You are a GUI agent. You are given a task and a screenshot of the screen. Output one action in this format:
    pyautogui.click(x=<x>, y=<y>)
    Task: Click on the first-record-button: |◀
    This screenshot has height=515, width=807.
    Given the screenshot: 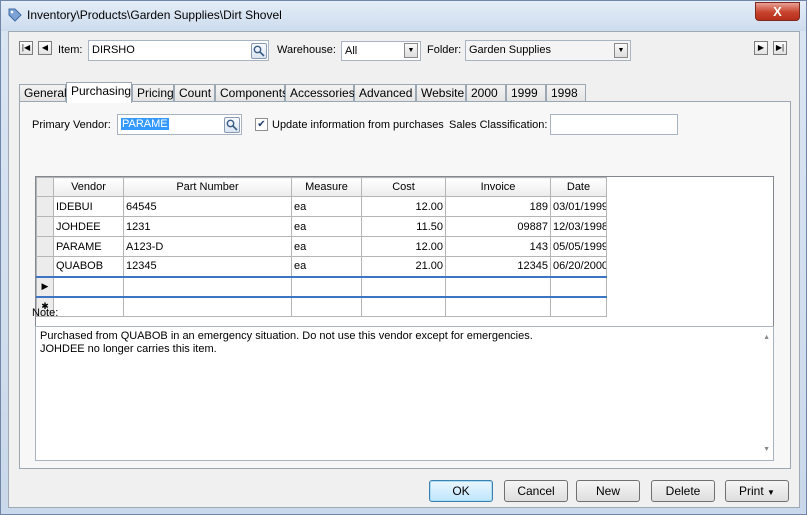 What is the action you would take?
    pyautogui.click(x=26, y=48)
    